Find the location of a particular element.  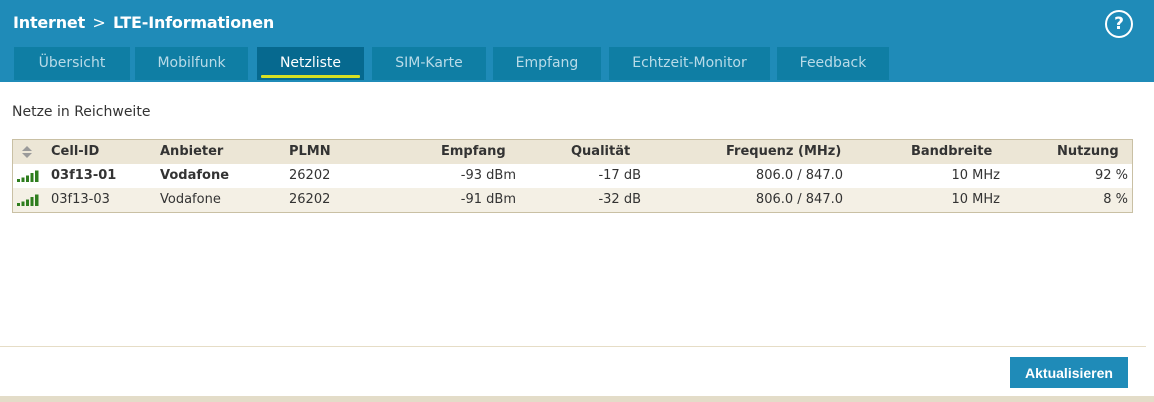

tab-empfang: Empfang is located at coordinates (547, 63).